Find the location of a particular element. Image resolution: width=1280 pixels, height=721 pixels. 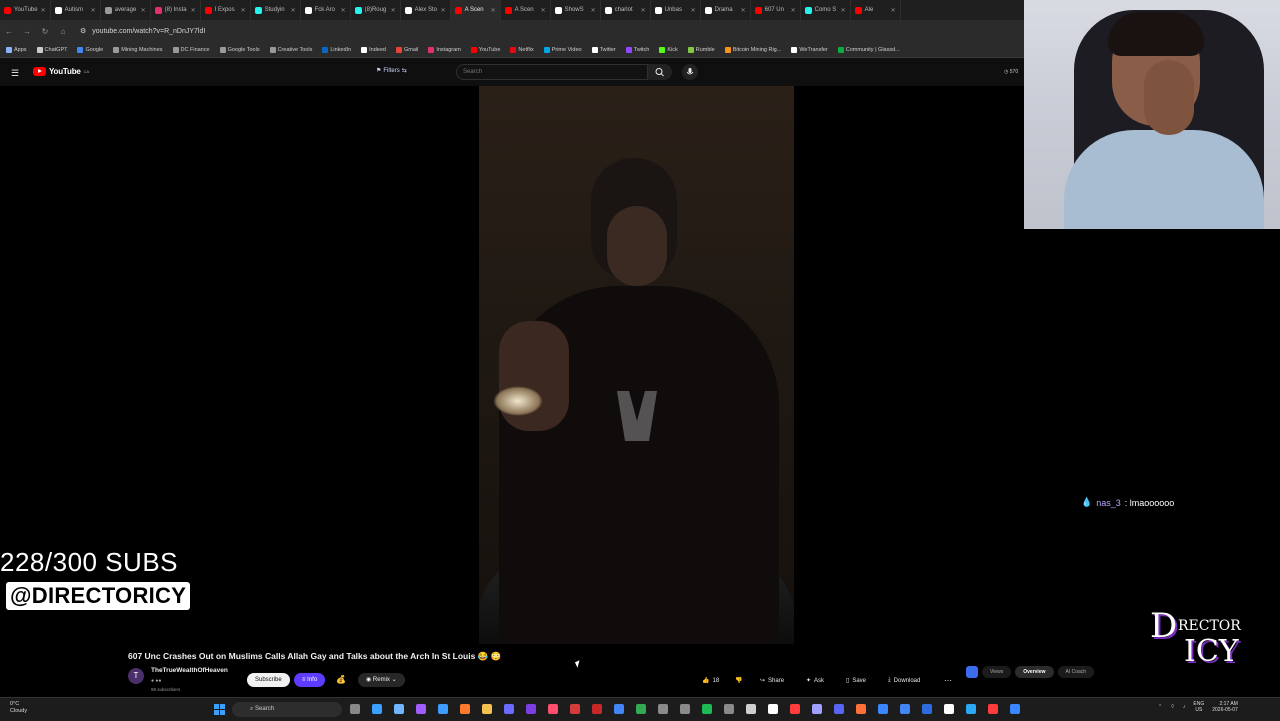

browser-tab: charlot ✕ is located at coordinates (626, 10).